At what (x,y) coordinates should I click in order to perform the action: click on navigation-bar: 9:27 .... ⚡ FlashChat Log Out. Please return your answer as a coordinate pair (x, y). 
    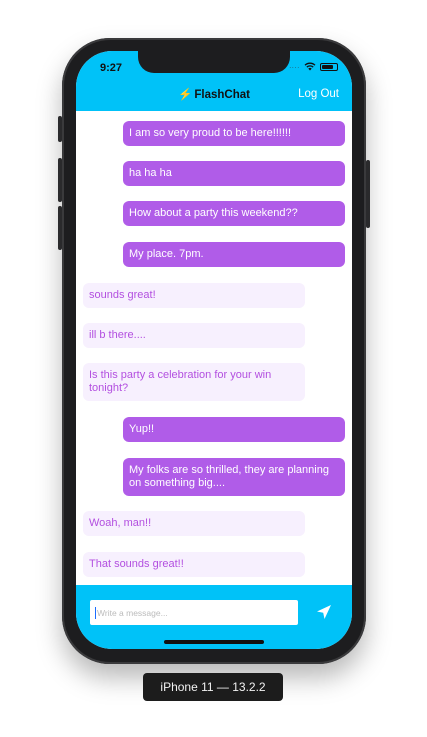
    Looking at the image, I should click on (214, 81).